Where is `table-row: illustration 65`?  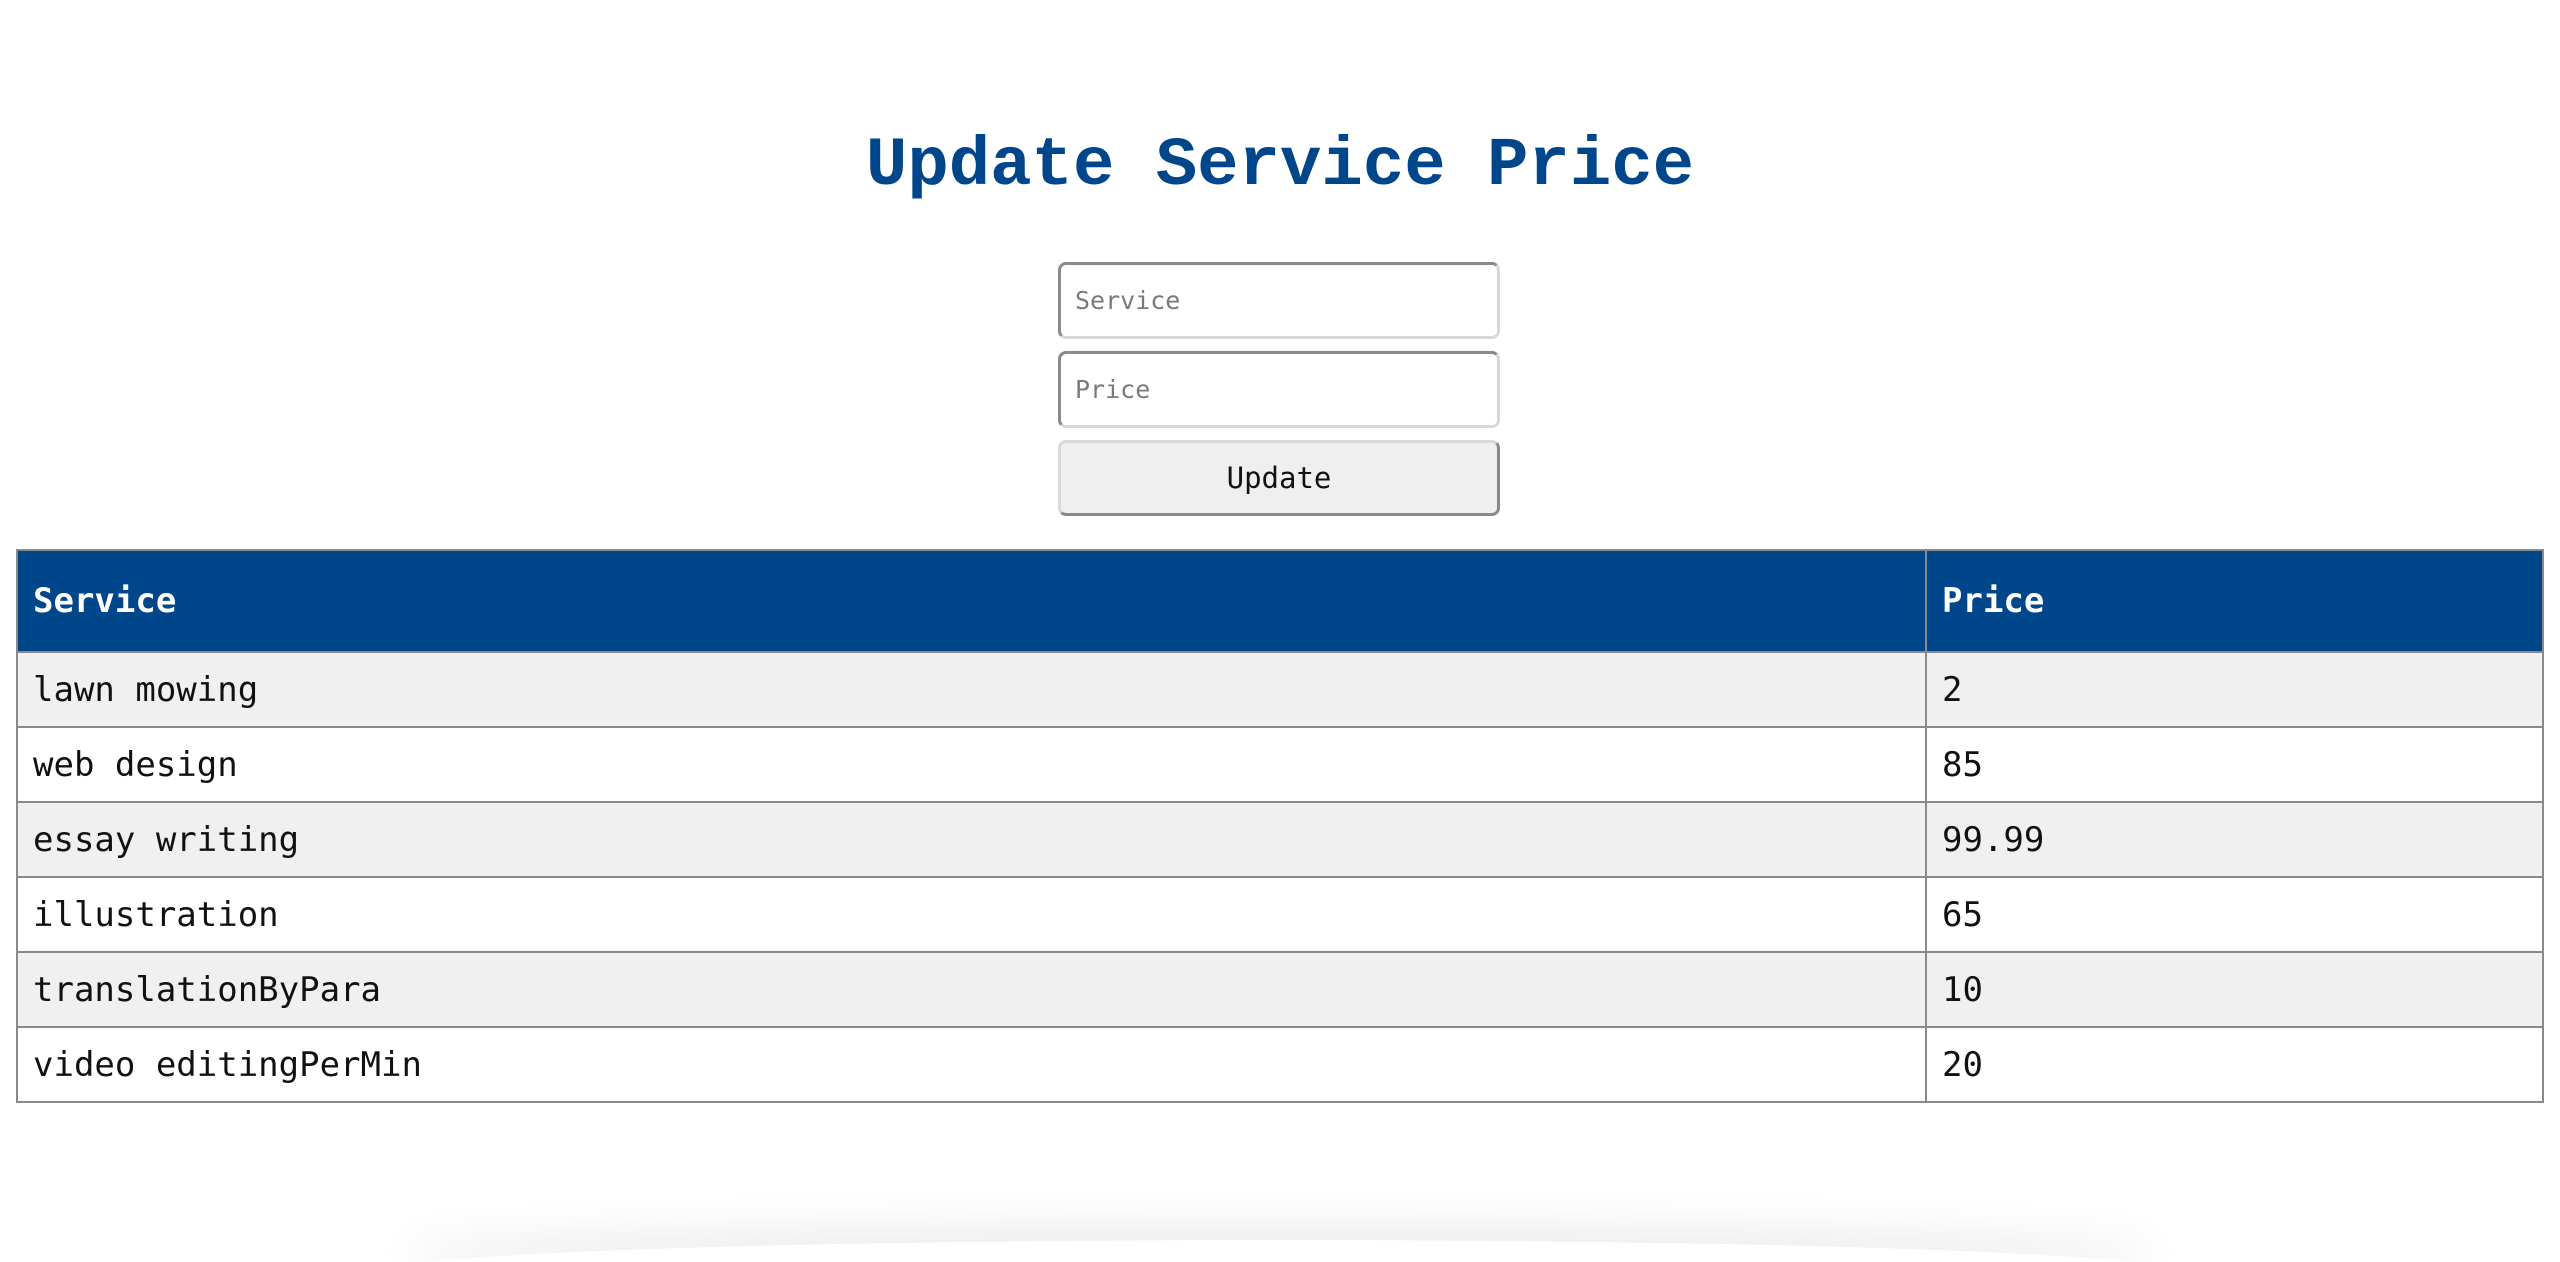
table-row: illustration 65 is located at coordinates (1280, 914).